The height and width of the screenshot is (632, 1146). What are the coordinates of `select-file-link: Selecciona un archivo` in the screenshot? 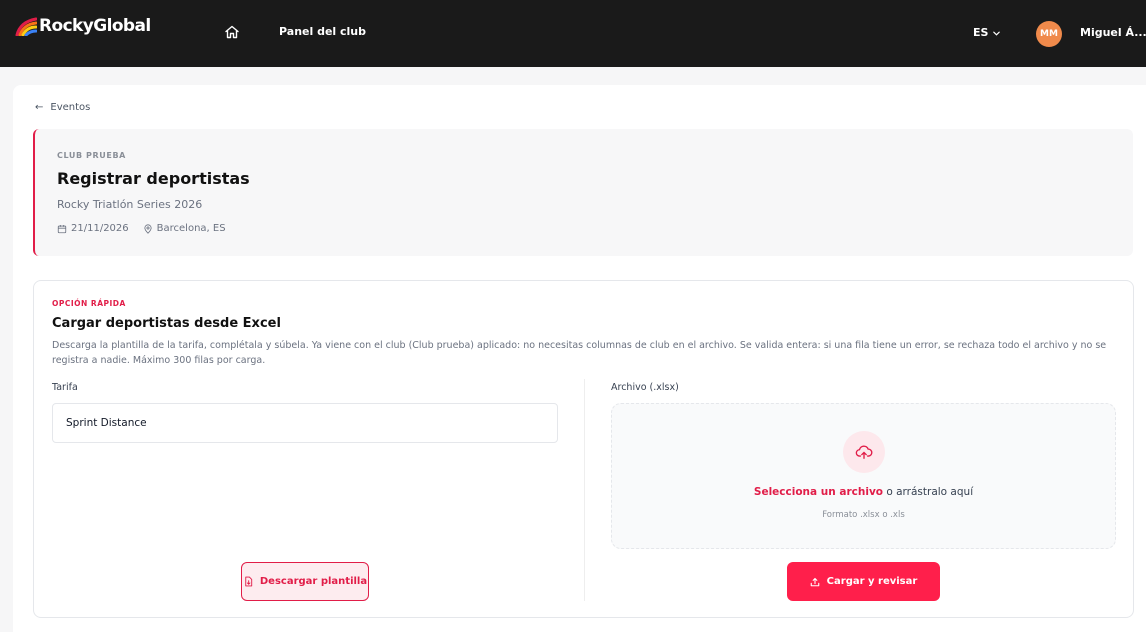 It's located at (818, 492).